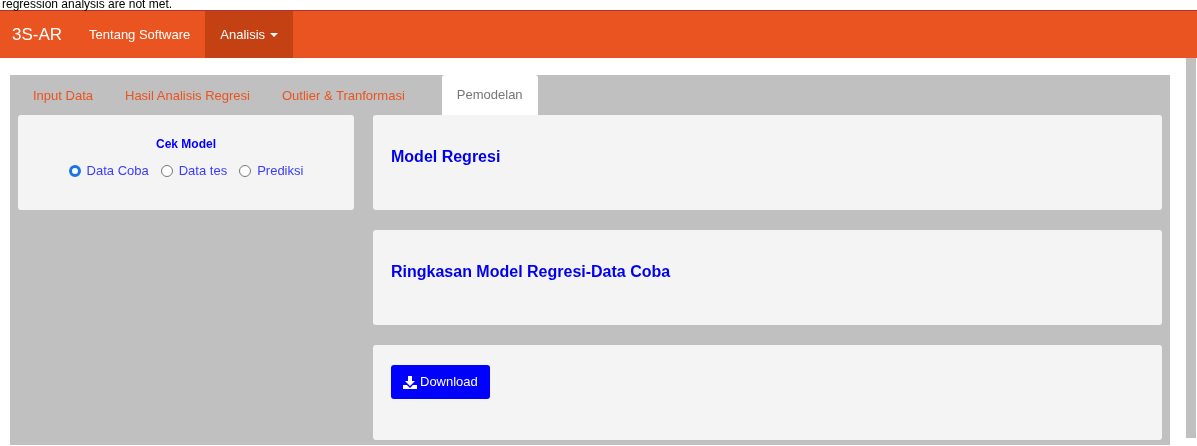 The height and width of the screenshot is (446, 1197). Describe the element at coordinates (37, 34) in the screenshot. I see `brand-logo: 3S-AR` at that location.